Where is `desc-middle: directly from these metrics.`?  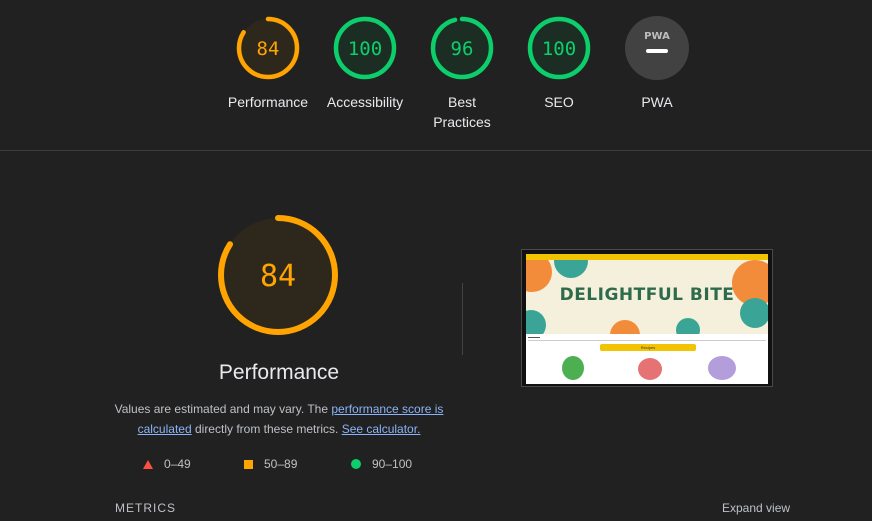 desc-middle: directly from these metrics. is located at coordinates (266, 429).